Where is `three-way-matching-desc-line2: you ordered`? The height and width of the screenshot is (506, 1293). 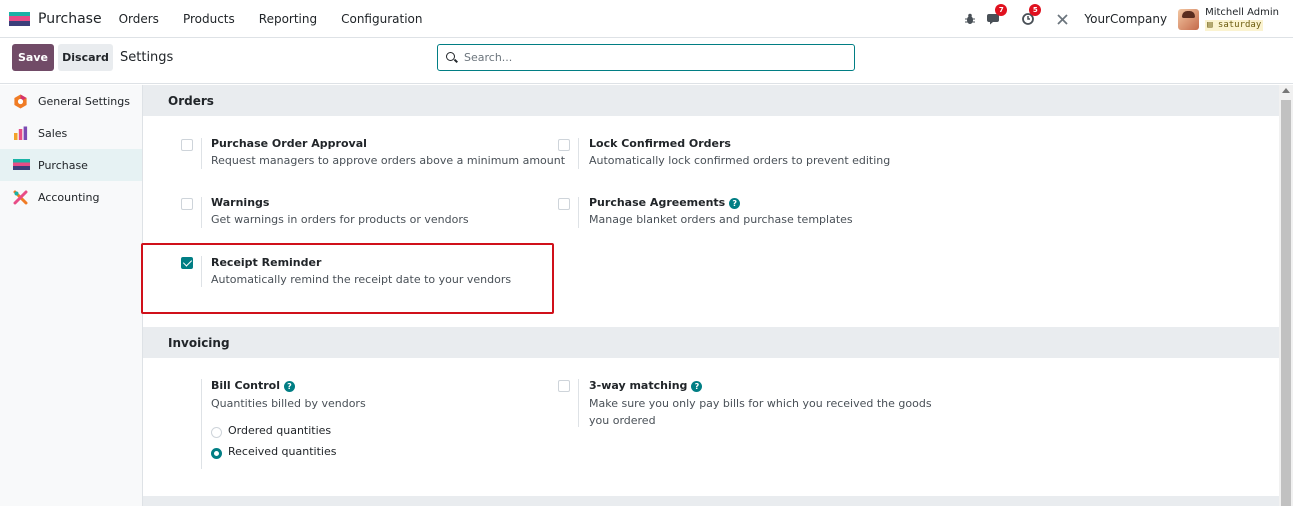 three-way-matching-desc-line2: you ordered is located at coordinates (622, 420).